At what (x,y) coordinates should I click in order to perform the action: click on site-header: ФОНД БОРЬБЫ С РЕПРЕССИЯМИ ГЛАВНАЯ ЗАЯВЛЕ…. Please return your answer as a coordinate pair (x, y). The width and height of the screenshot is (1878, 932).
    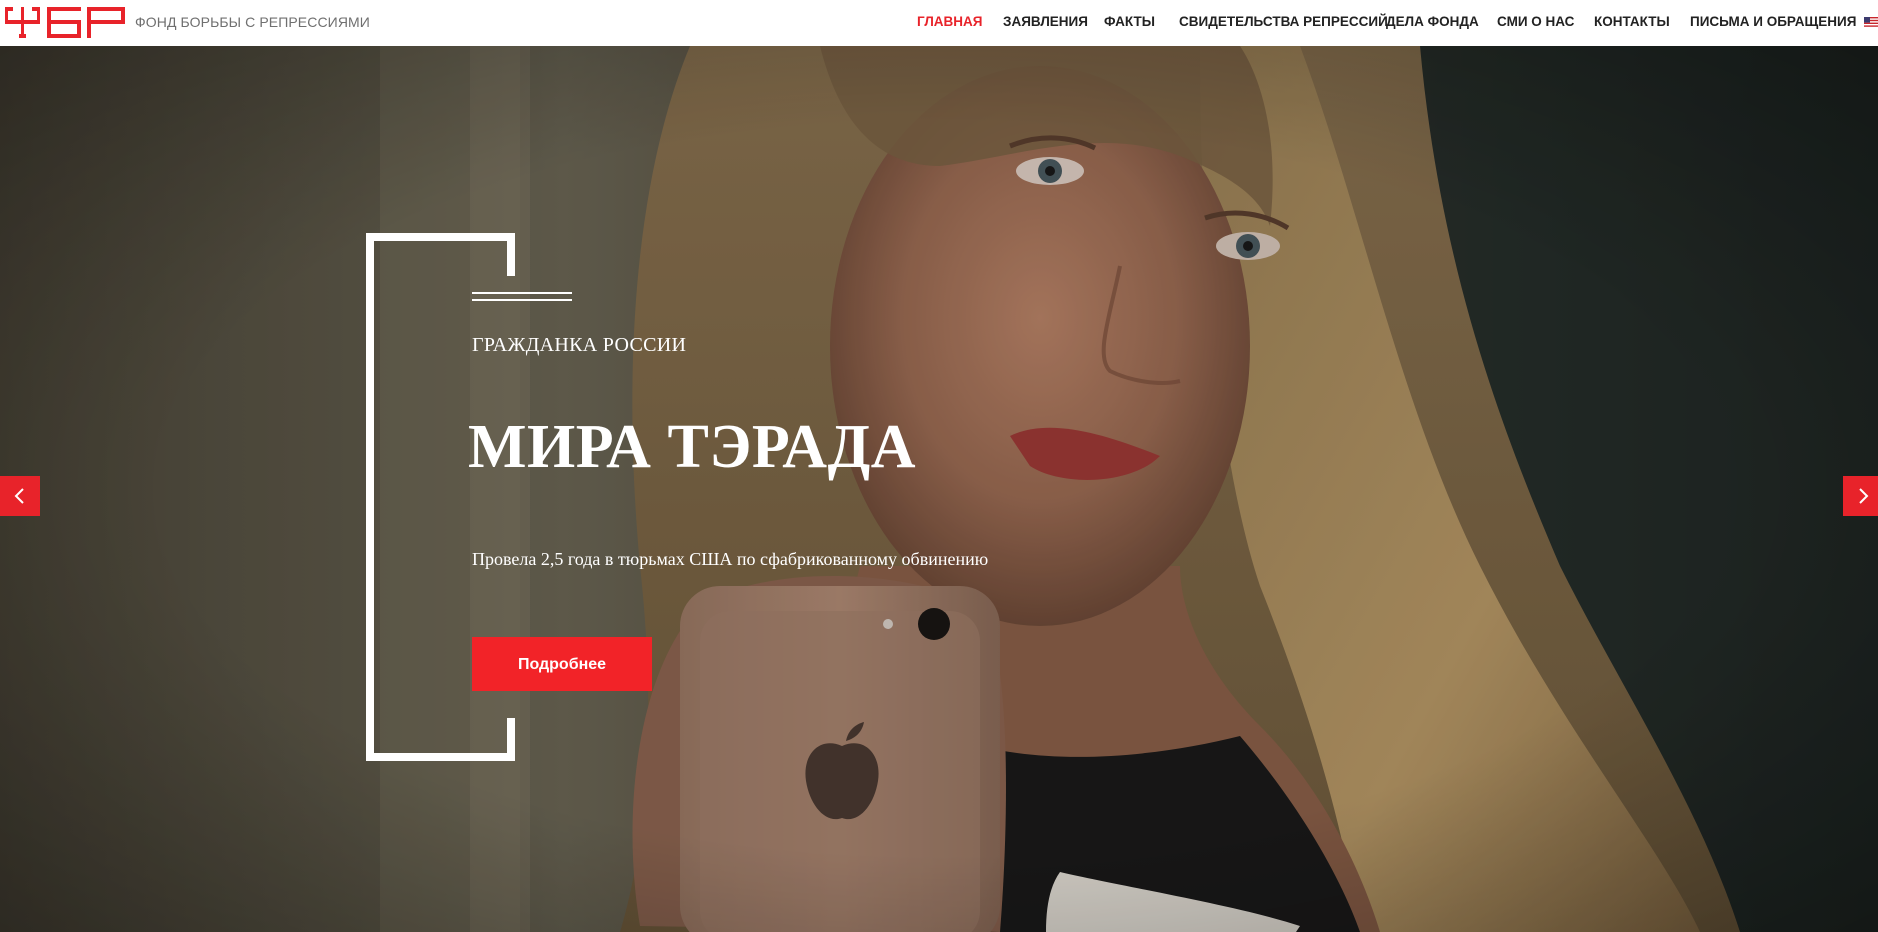
    Looking at the image, I should click on (939, 23).